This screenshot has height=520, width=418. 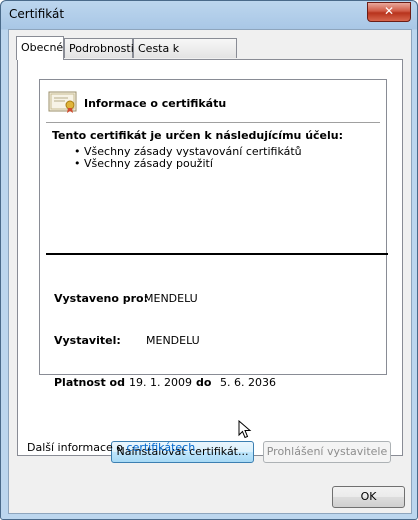 I want to click on info-heading: Informace o certifikátu, so click(x=155, y=103).